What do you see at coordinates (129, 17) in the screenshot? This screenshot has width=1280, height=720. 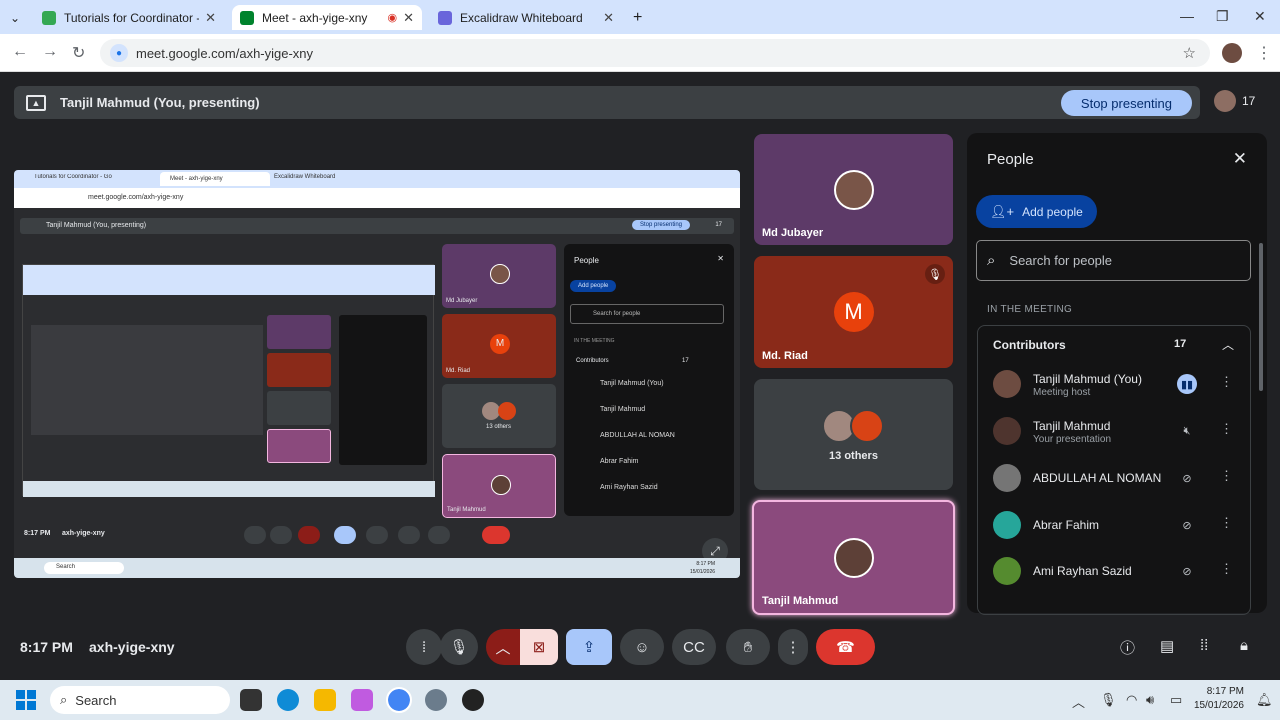 I see `tab-tutorials: Tutorials for Coordinator - Goo ✕` at bounding box center [129, 17].